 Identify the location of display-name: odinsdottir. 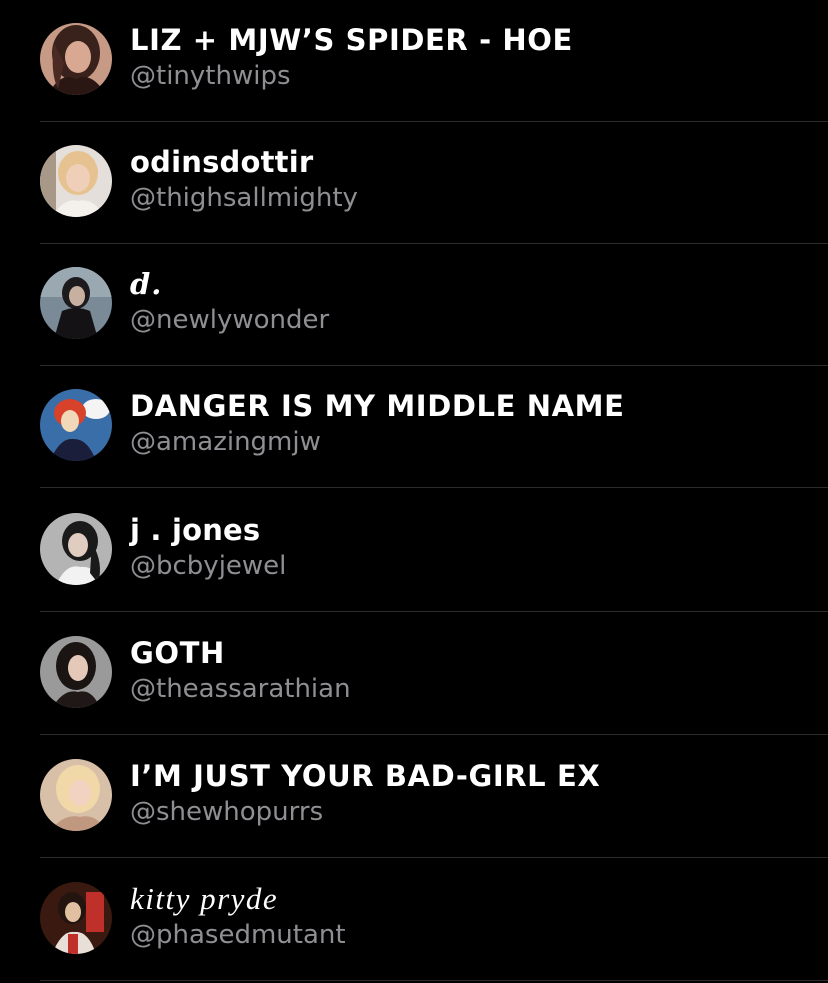
(222, 162).